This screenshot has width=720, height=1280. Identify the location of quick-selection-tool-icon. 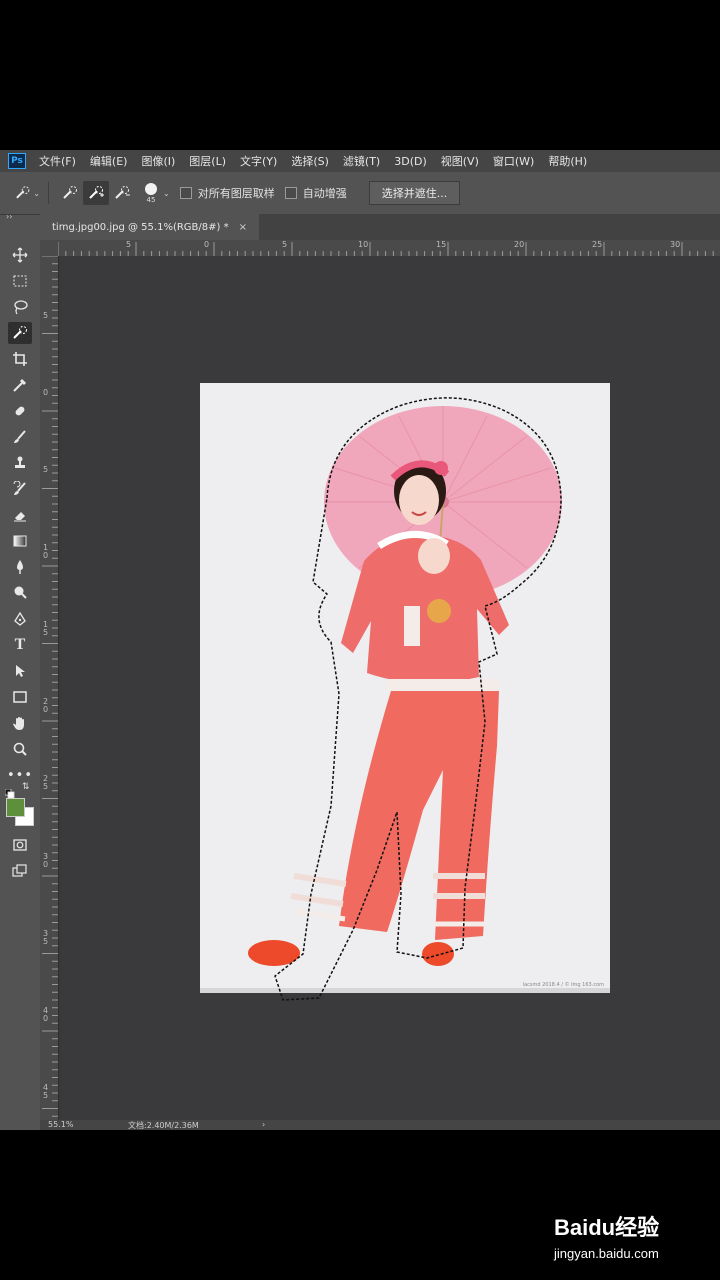
(20, 333).